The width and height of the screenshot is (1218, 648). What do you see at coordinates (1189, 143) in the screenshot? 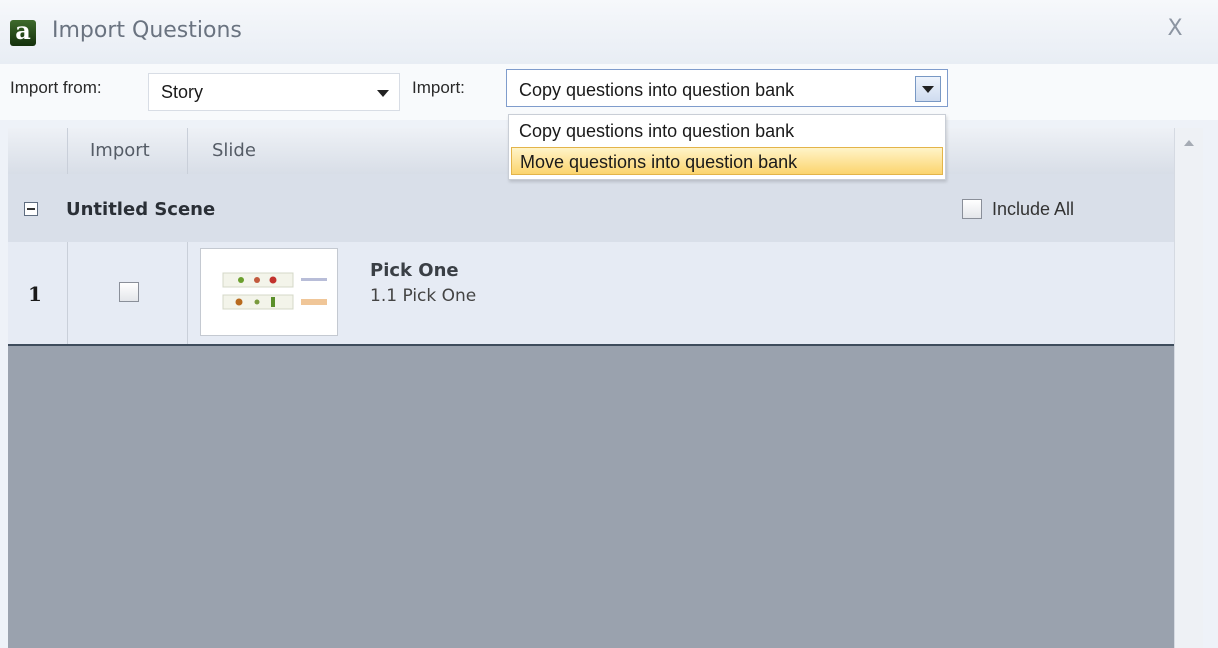
I see `scroll-up-icon` at bounding box center [1189, 143].